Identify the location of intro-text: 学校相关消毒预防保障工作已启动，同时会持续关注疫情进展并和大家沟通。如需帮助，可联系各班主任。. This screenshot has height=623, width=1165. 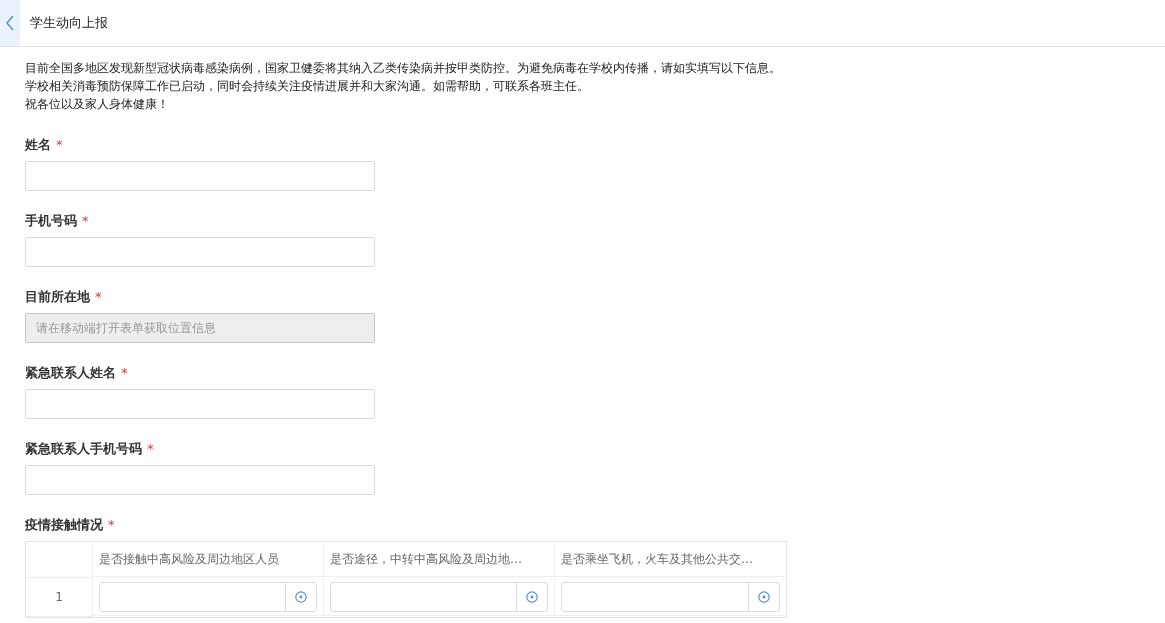
(307, 86).